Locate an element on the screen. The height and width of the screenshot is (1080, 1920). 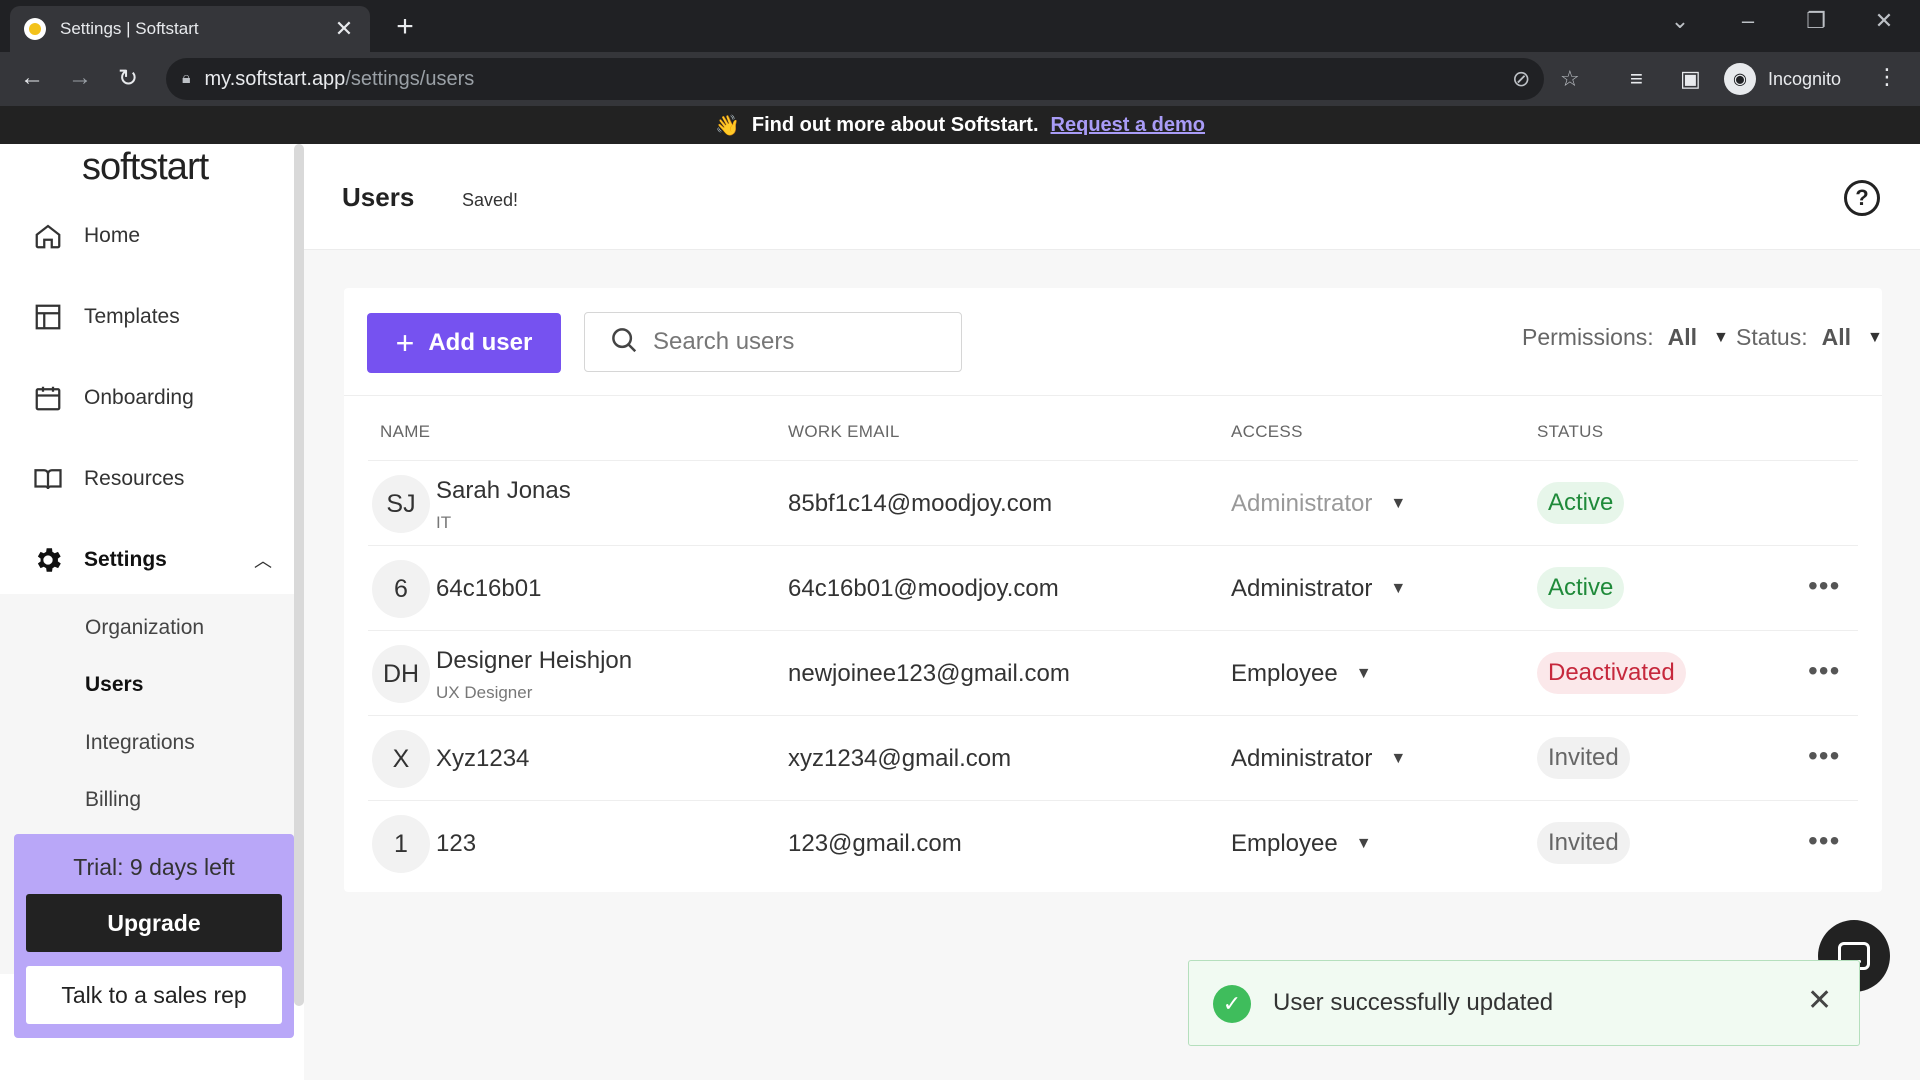
add-user-button: + Add user is located at coordinates (464, 343).